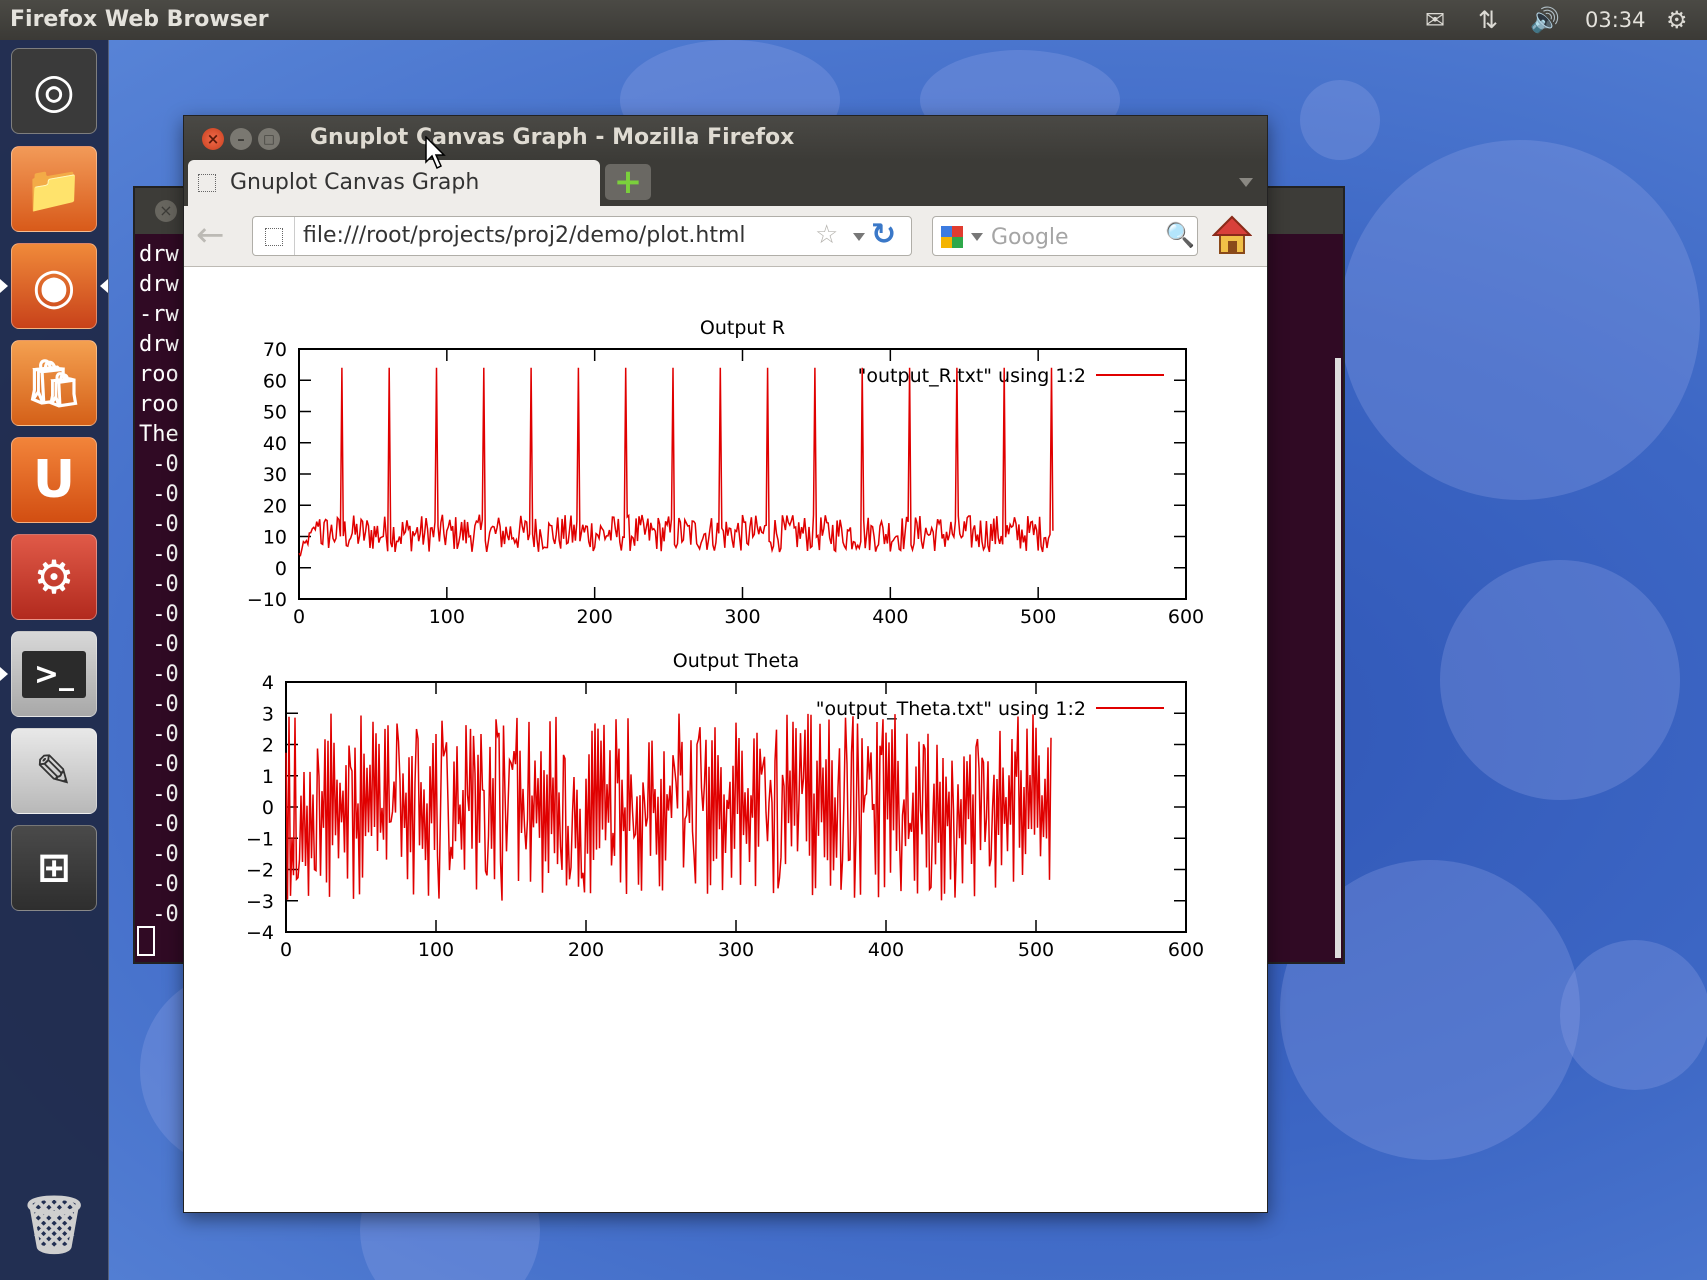 The image size is (1707, 1280). I want to click on y-tick-label: 70, so click(275, 350).